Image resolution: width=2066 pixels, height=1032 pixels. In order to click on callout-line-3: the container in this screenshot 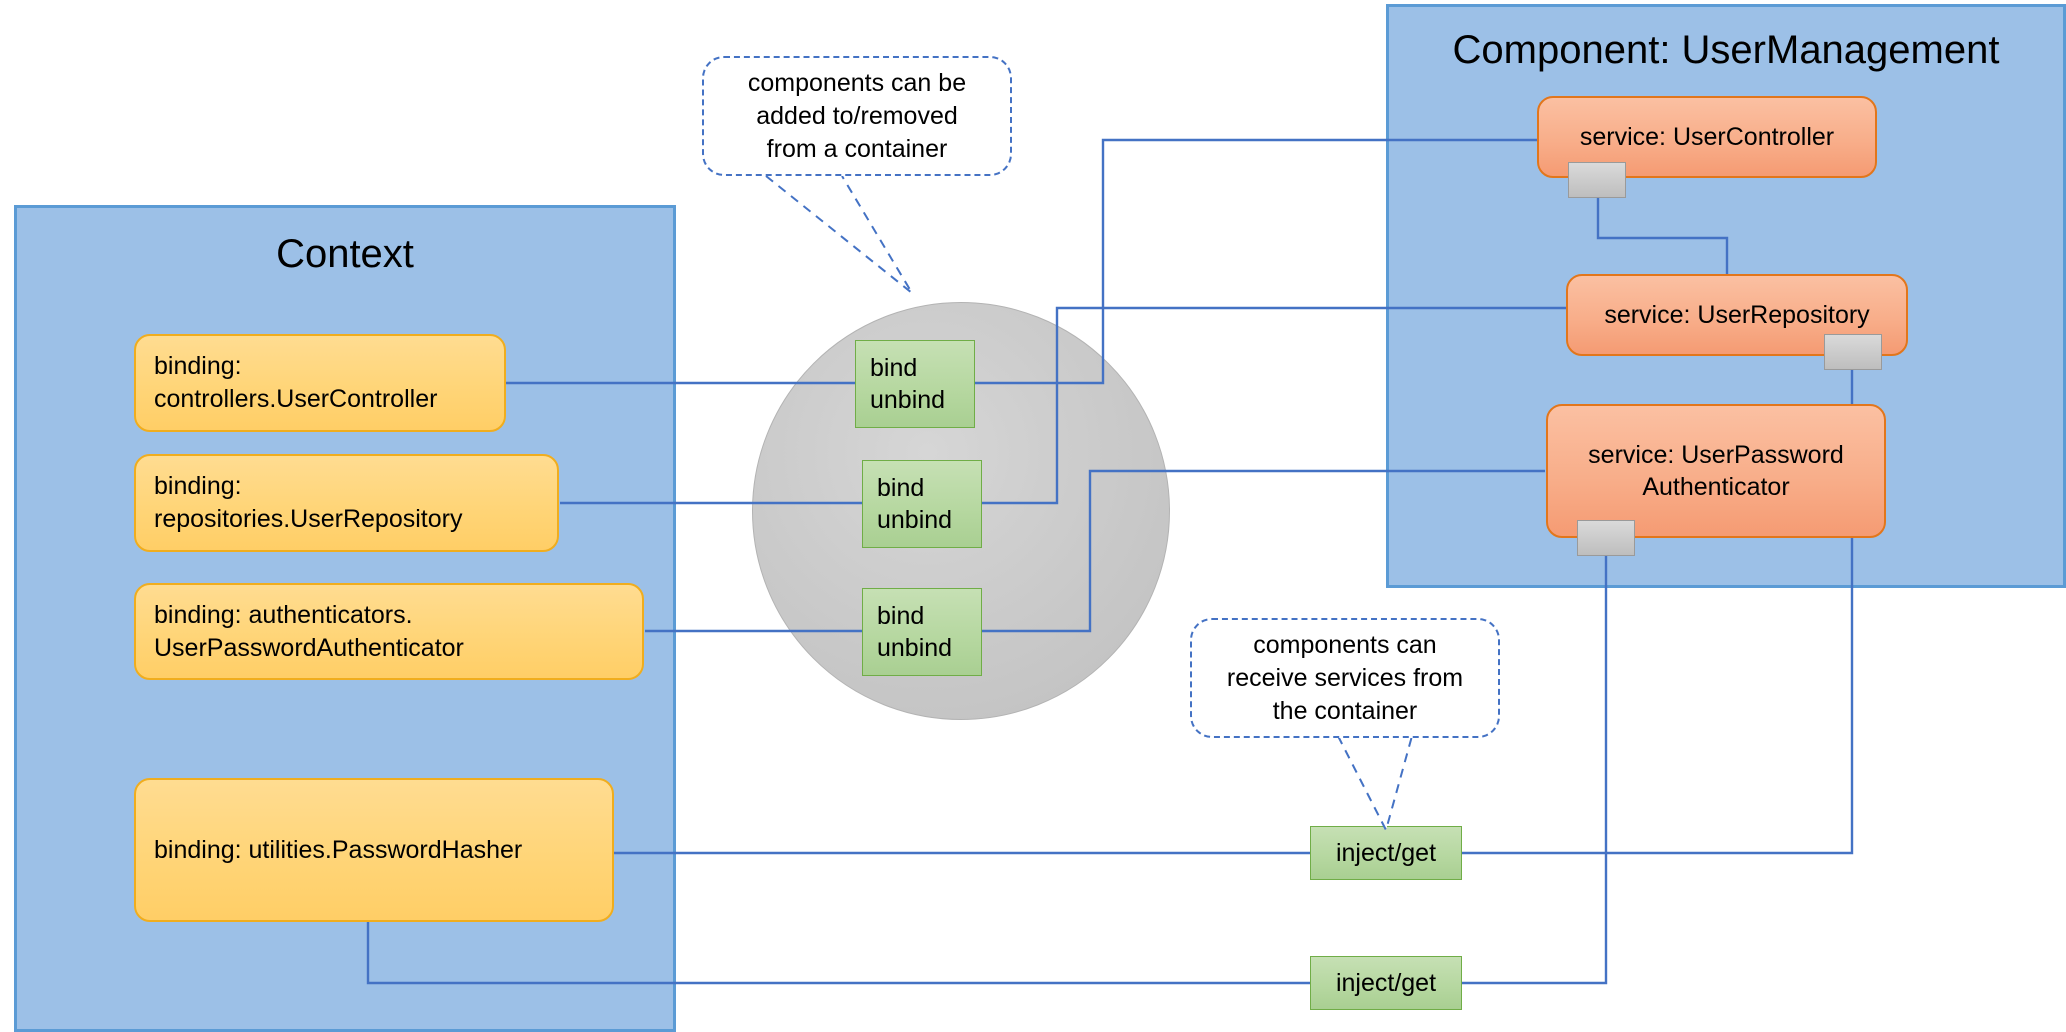, I will do `click(1345, 710)`.